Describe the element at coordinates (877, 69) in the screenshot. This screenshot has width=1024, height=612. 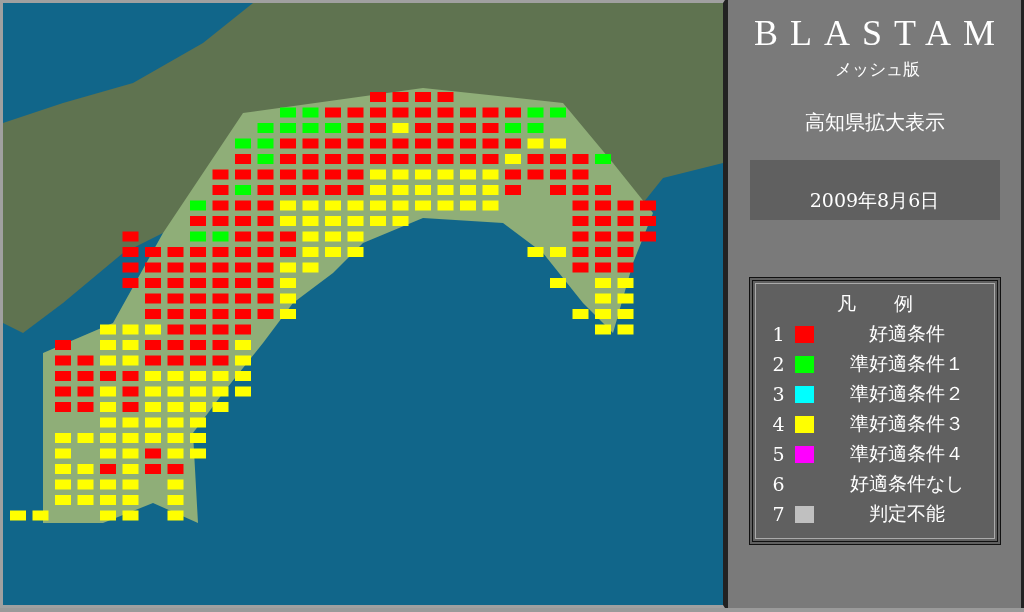
I see `app-subtitle: メッシュ版` at that location.